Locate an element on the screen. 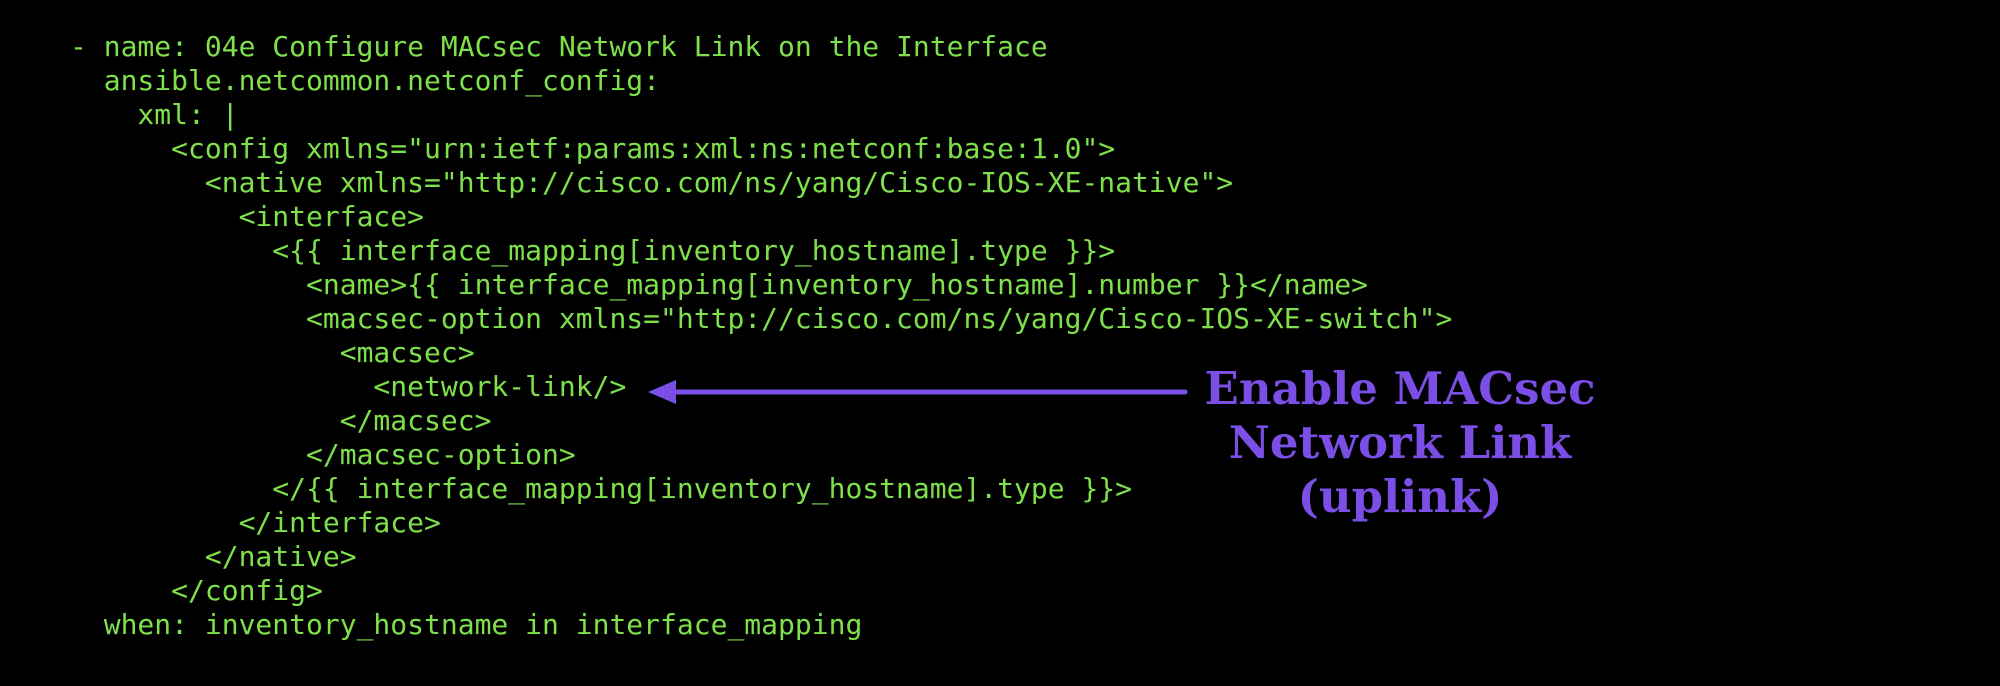 The height and width of the screenshot is (686, 2000). arrow-left-icon is located at coordinates (918, 392).